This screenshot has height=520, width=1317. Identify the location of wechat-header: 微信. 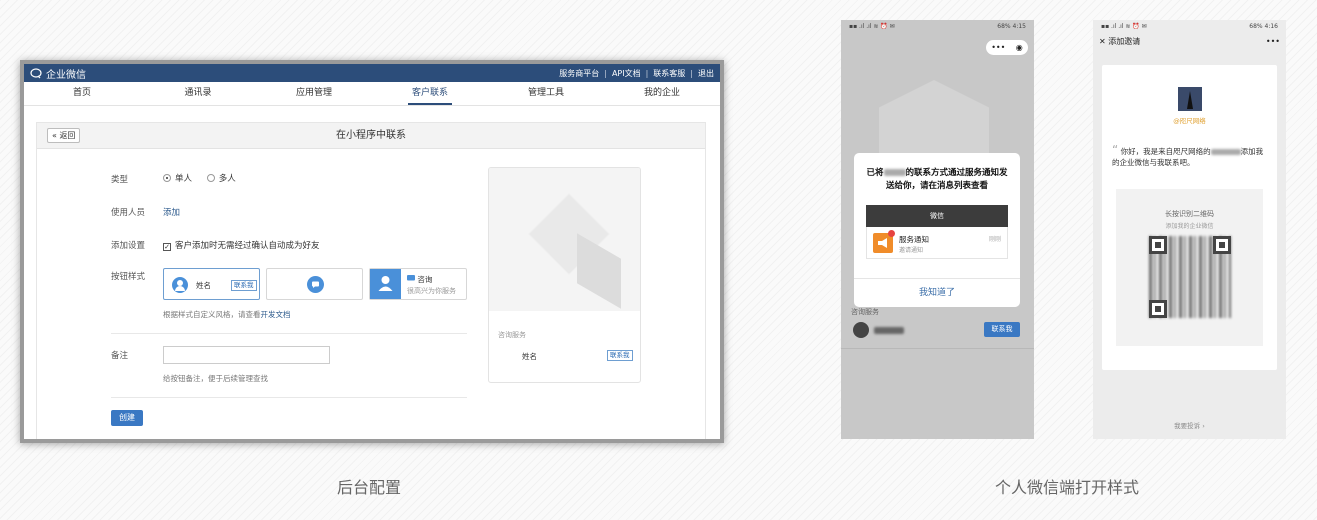
(937, 216).